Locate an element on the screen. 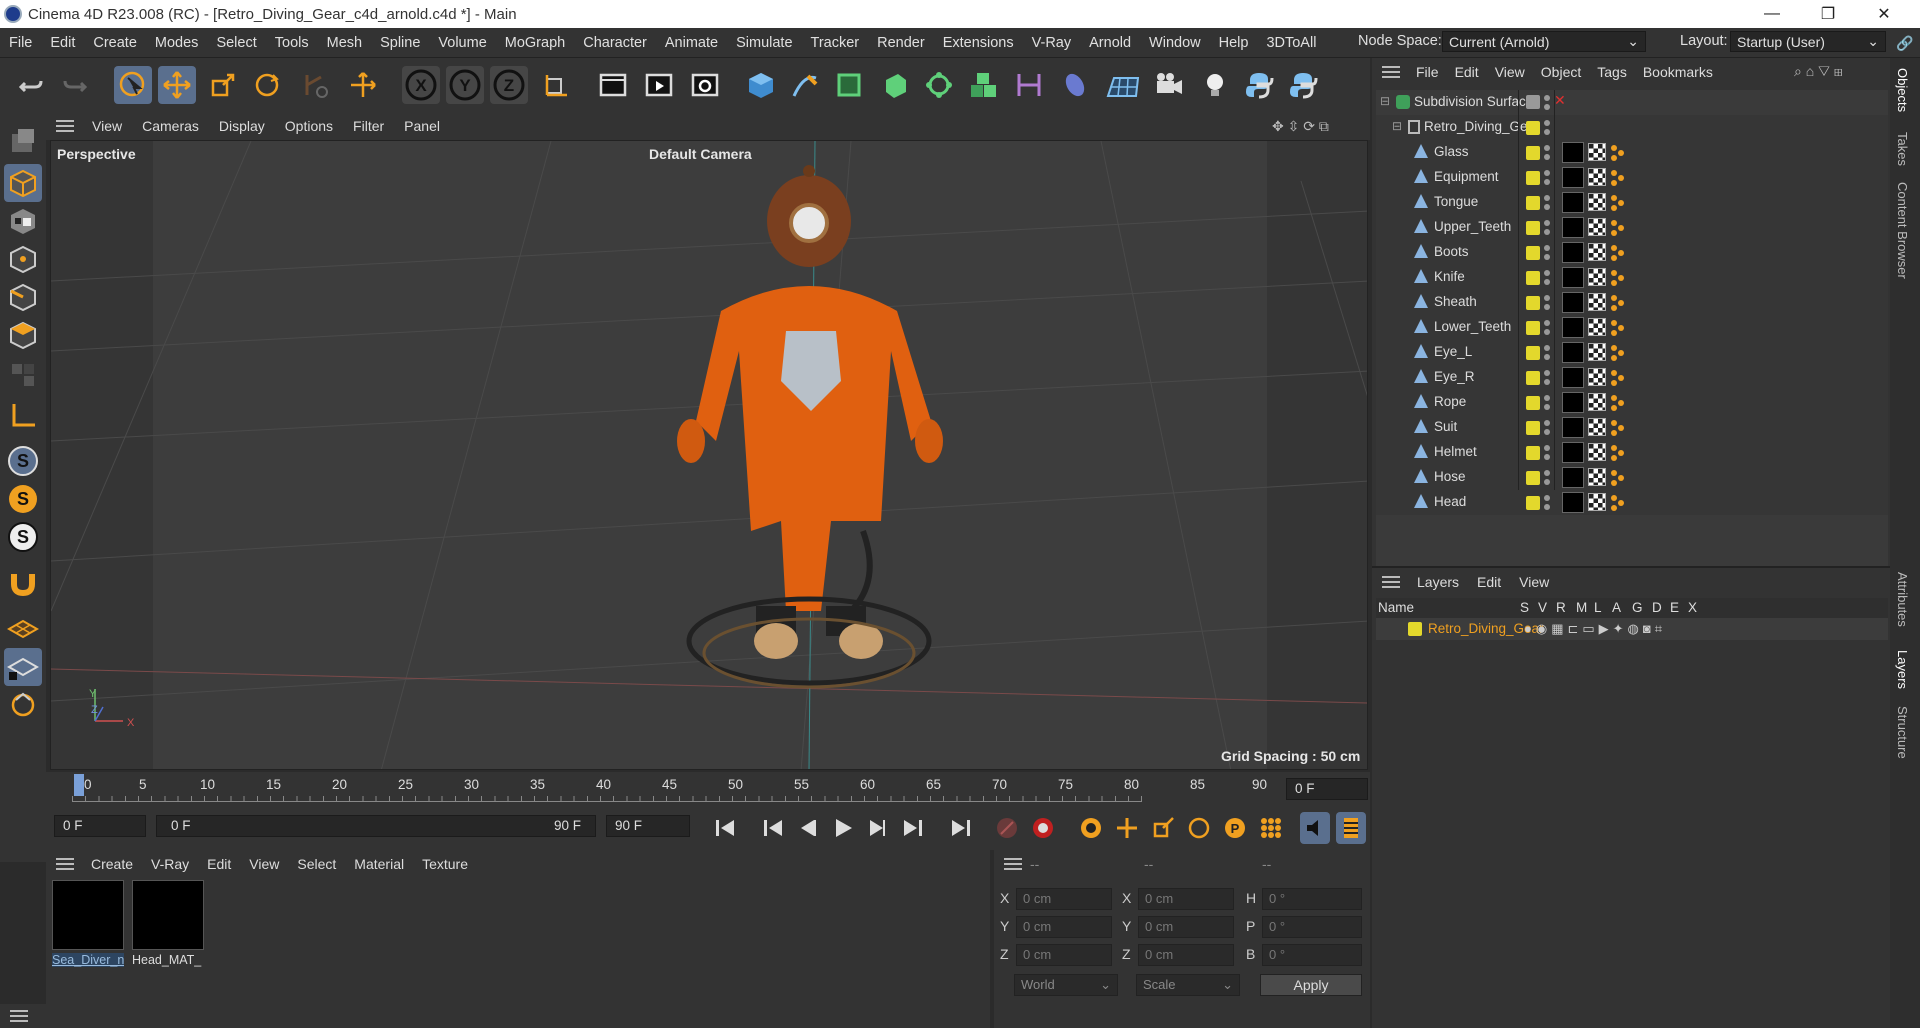  render-settings-icon is located at coordinates (705, 85).